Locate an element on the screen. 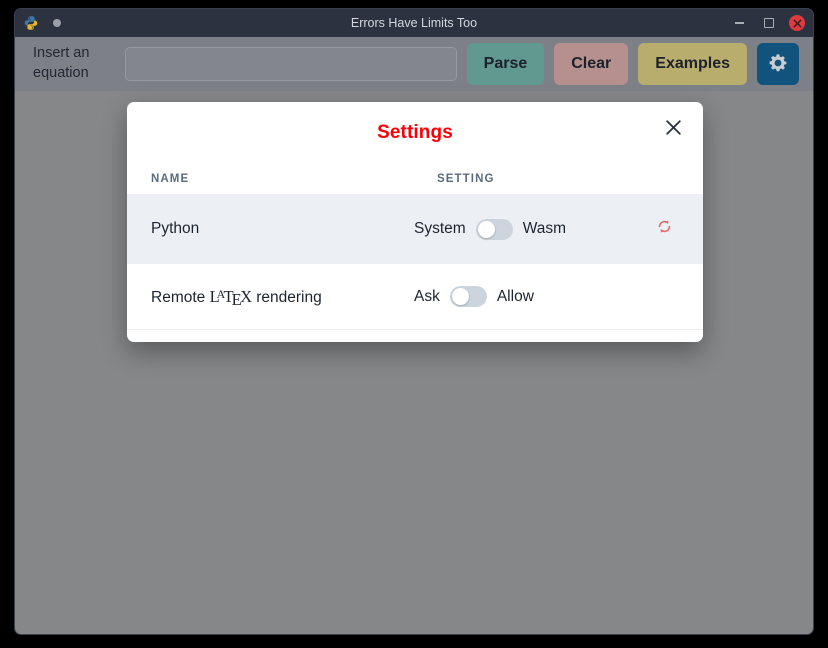  setting-name-python: Python is located at coordinates (175, 228).